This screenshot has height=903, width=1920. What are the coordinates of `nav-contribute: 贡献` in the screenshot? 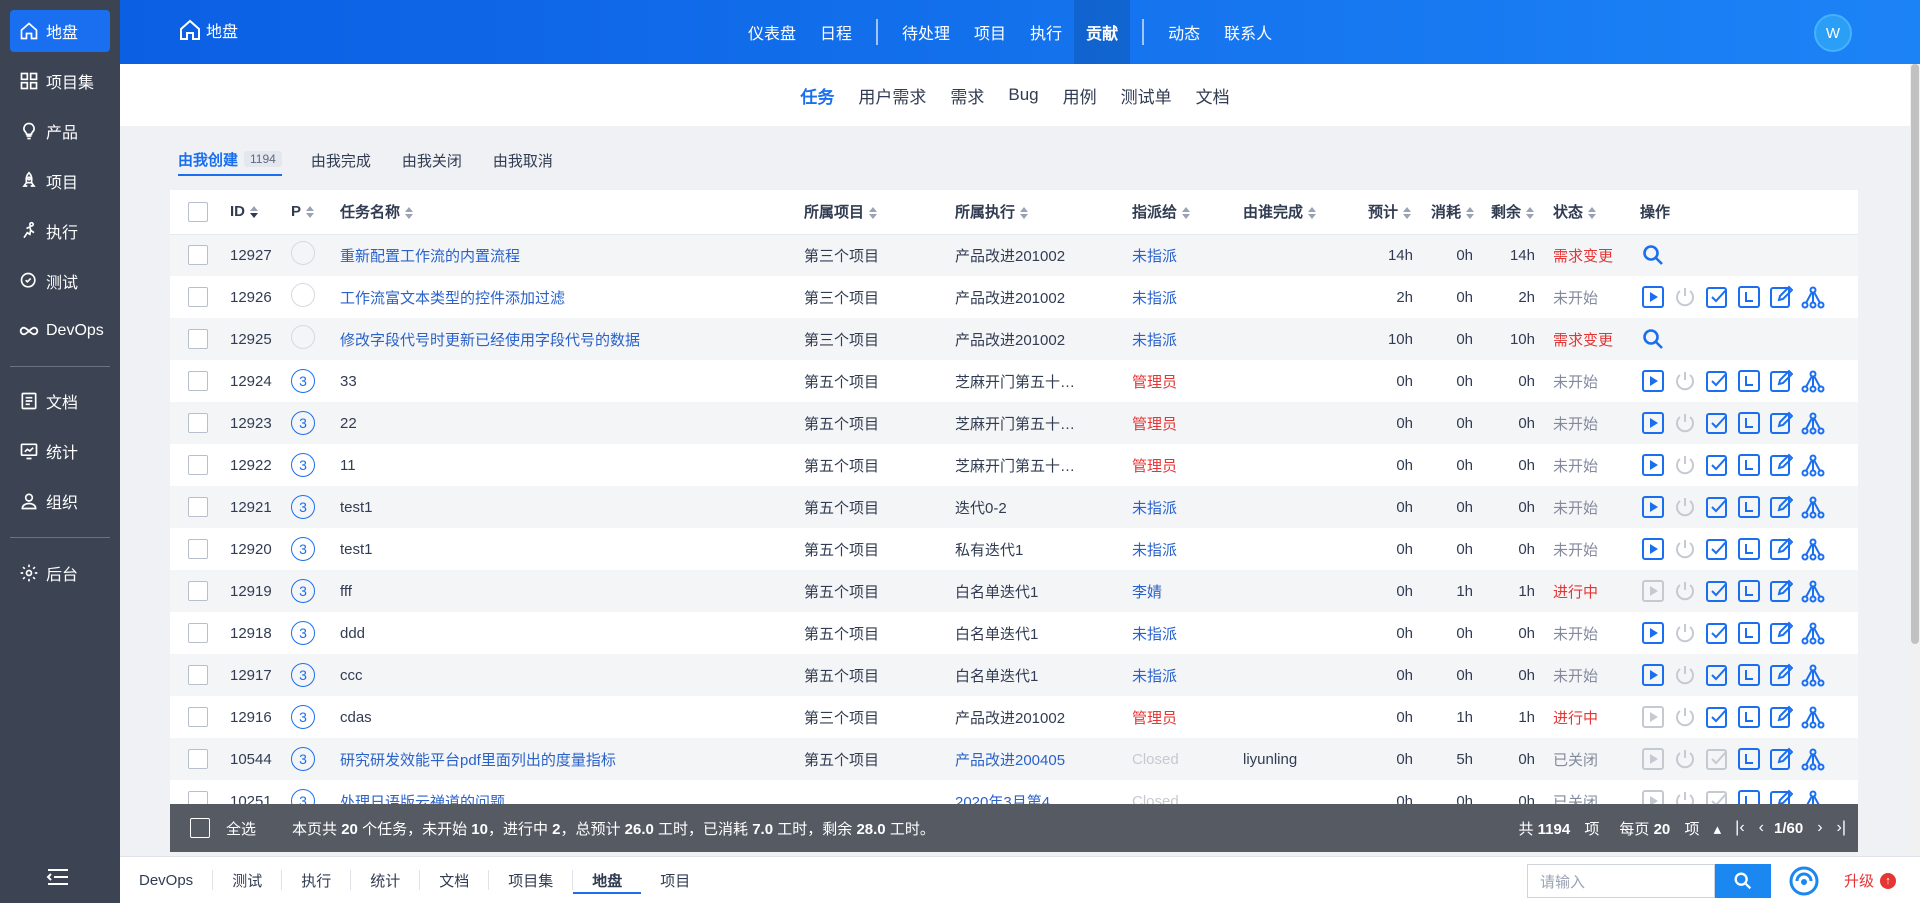 It's located at (1102, 32).